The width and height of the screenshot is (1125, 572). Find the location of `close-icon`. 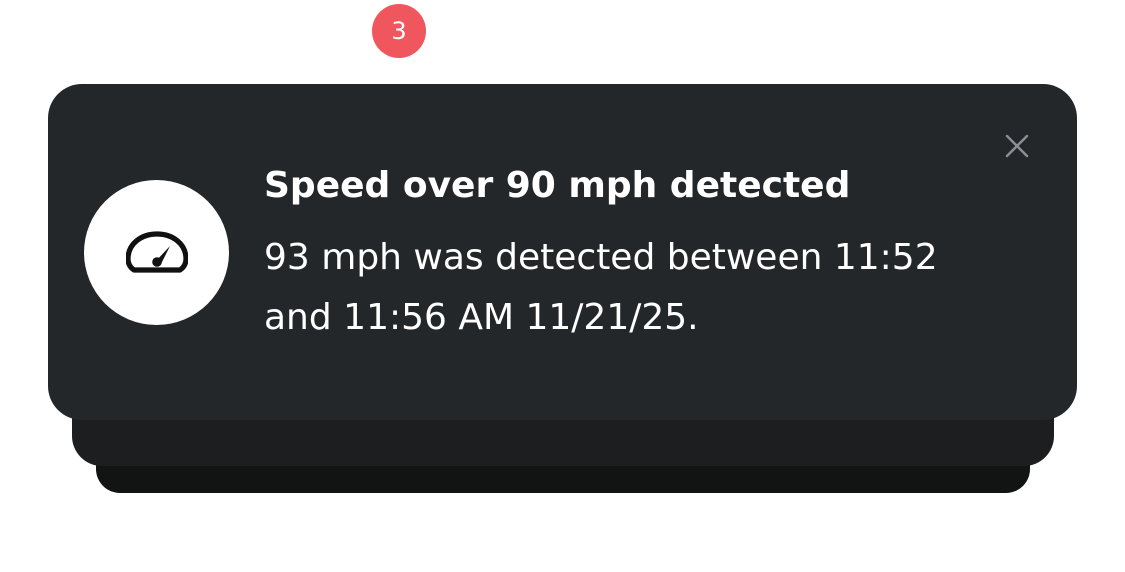

close-icon is located at coordinates (1017, 146).